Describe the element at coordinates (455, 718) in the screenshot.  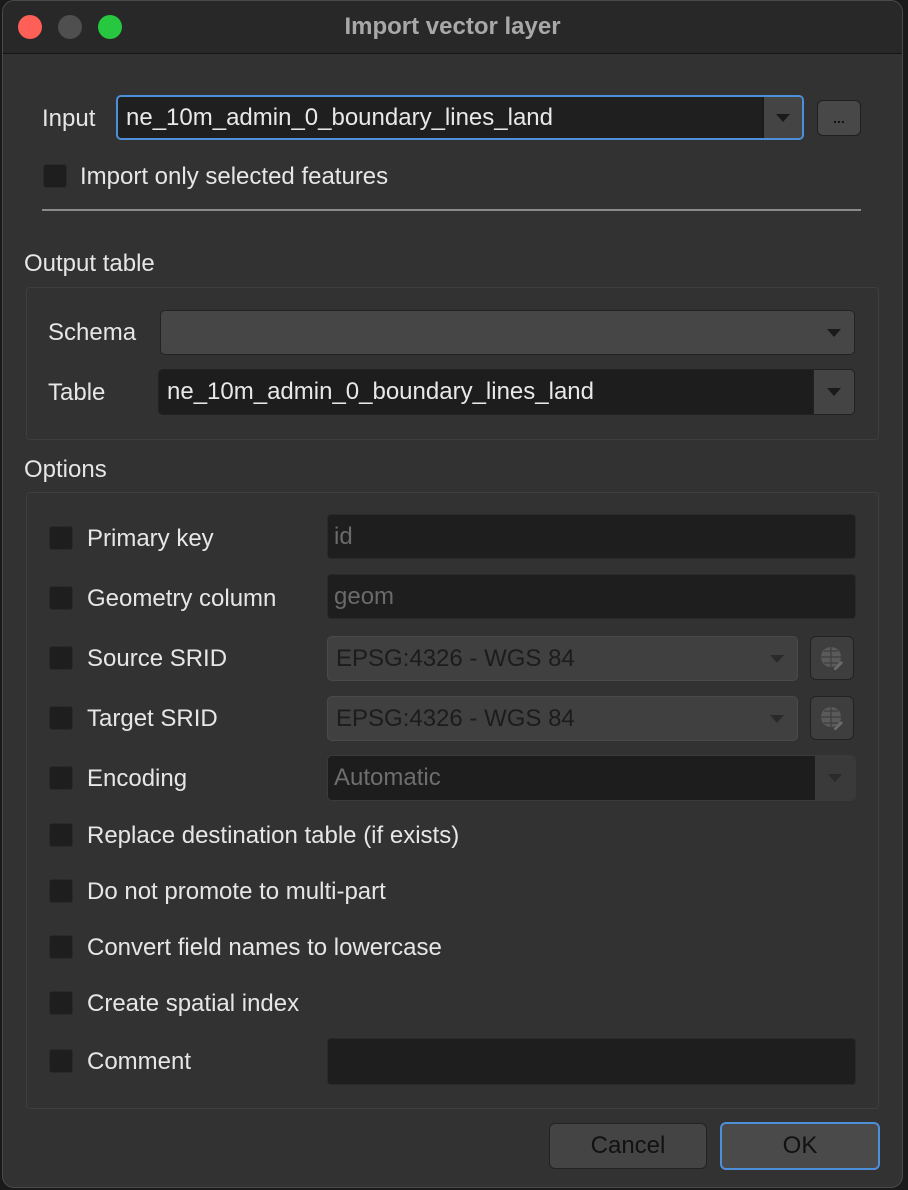
I see `target-srid-value: EPSG:4326 - WGS 84` at that location.